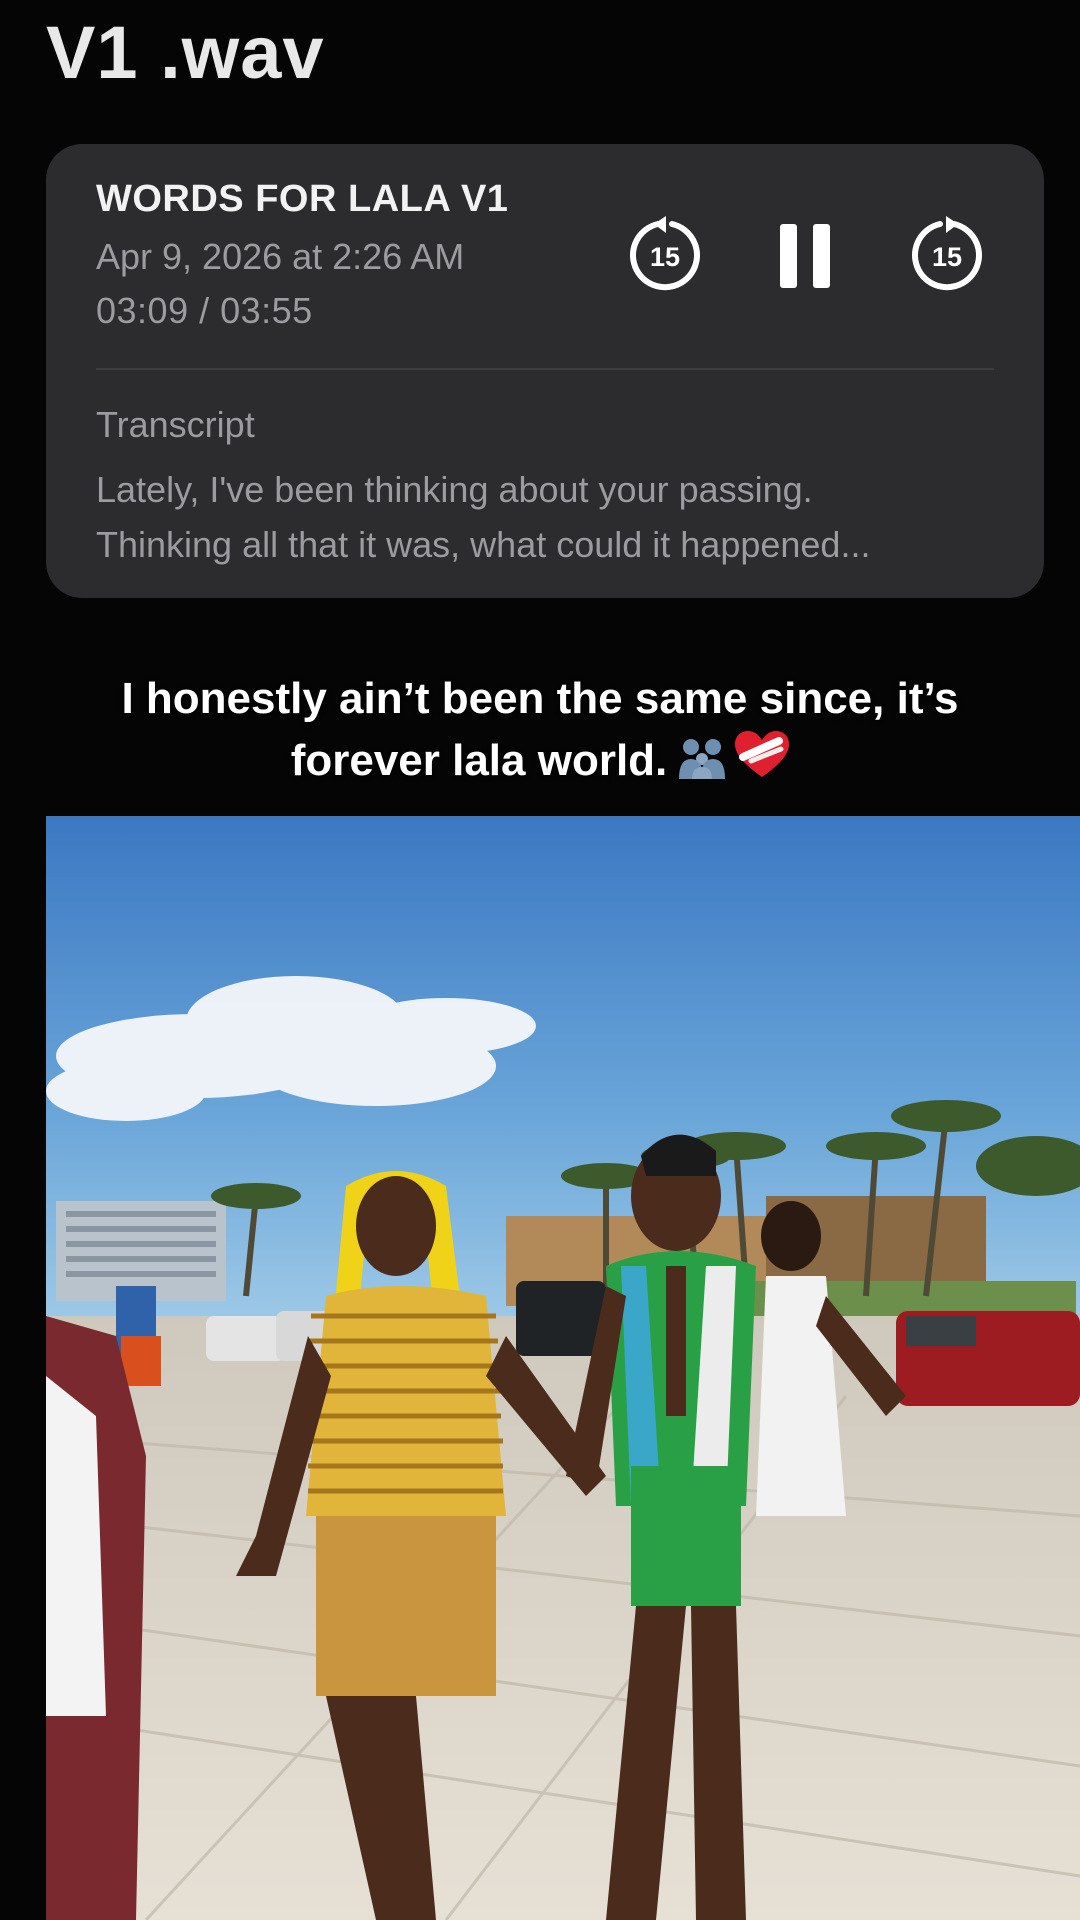 The width and height of the screenshot is (1080, 1920). I want to click on pause-button, so click(805, 255).